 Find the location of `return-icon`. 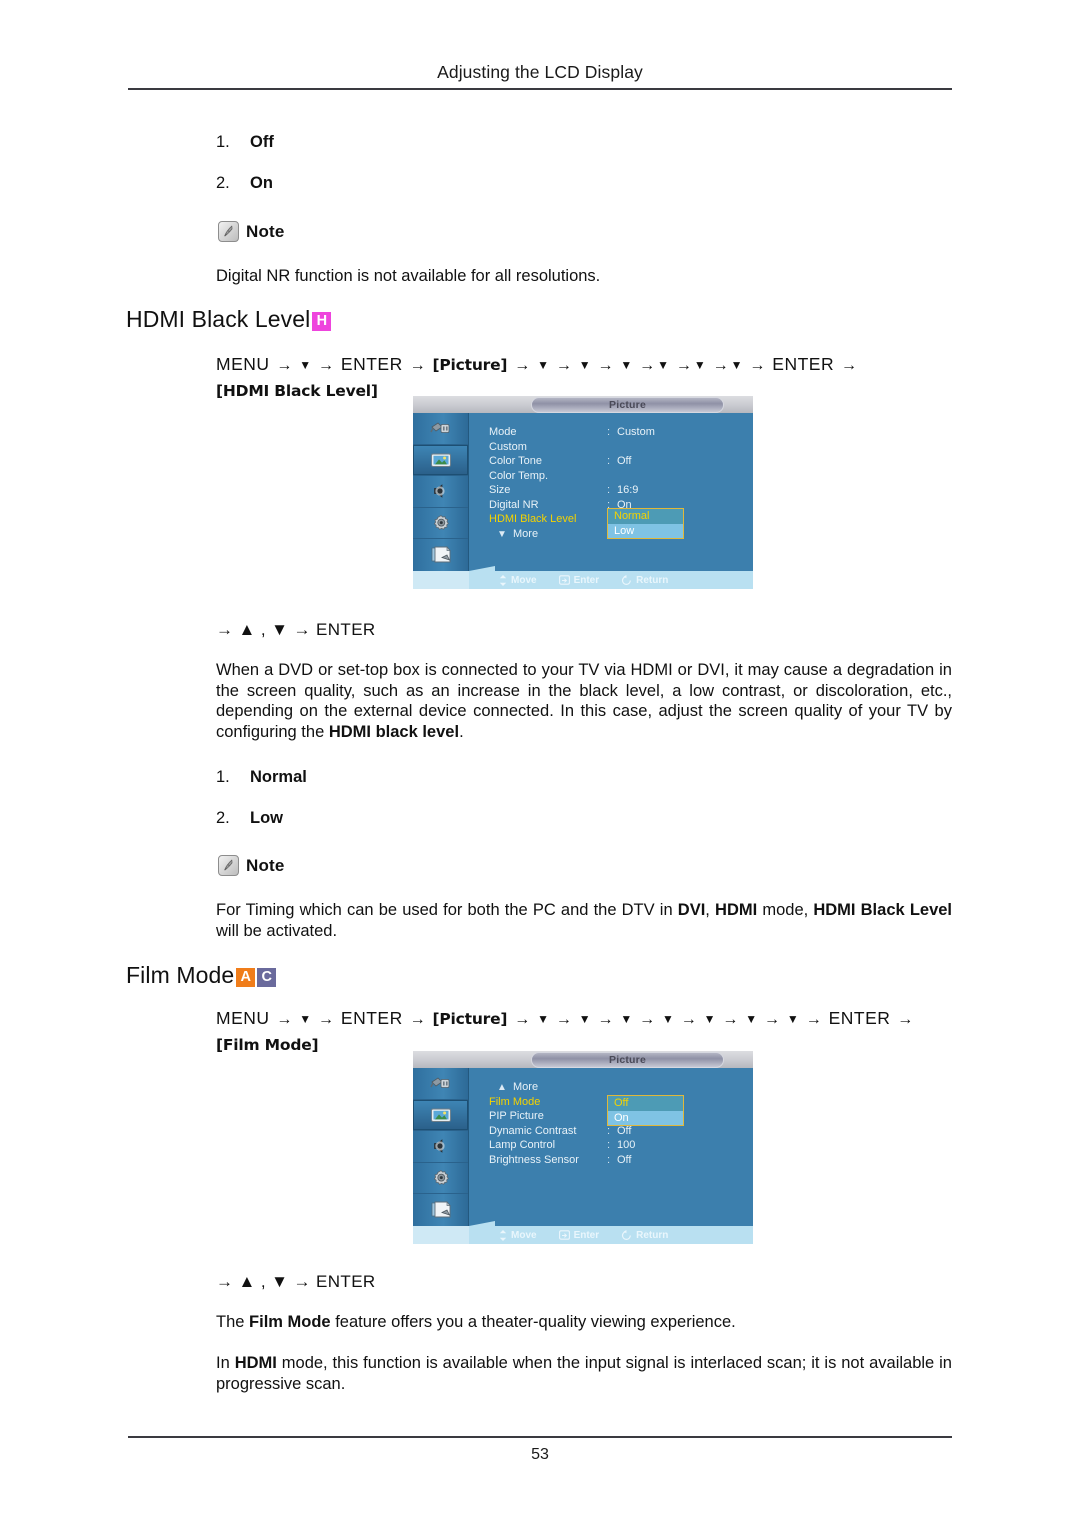

return-icon is located at coordinates (626, 580).